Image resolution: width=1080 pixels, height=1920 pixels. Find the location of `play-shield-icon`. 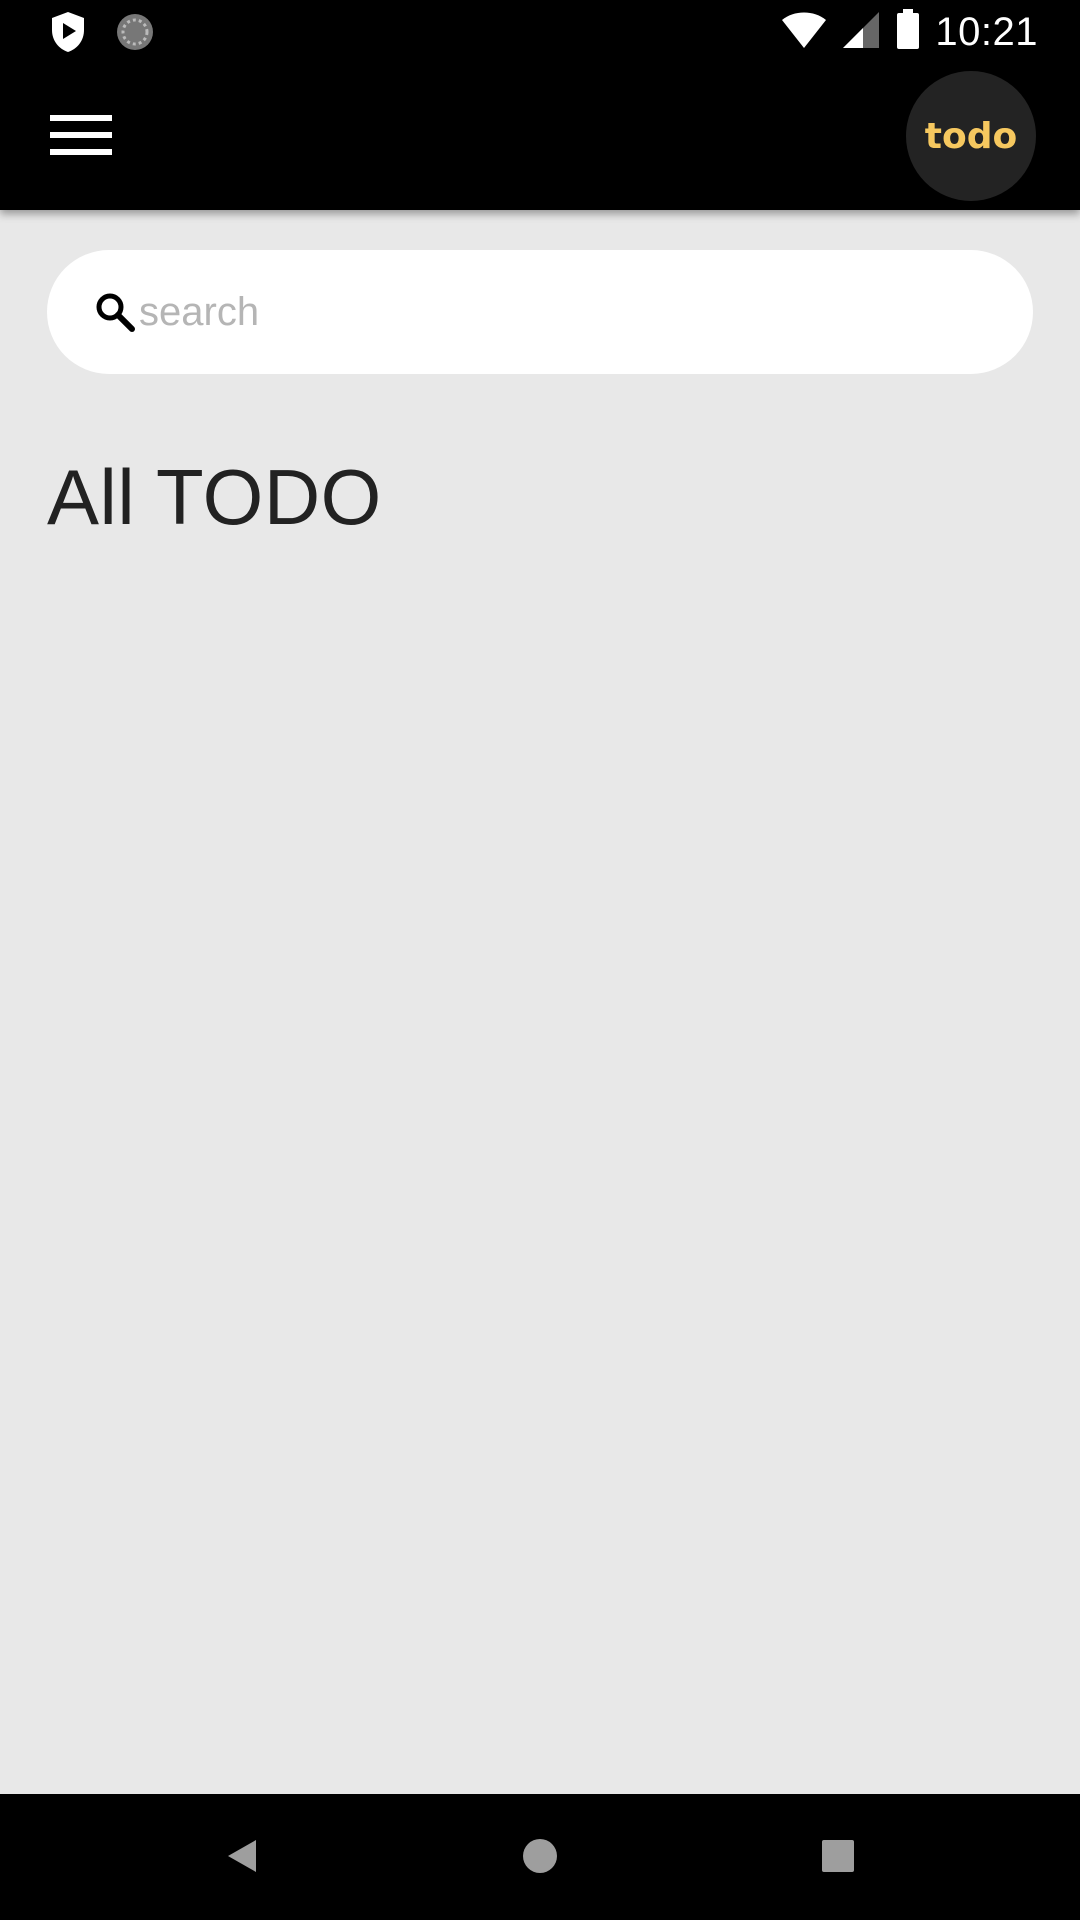

play-shield-icon is located at coordinates (68, 34).